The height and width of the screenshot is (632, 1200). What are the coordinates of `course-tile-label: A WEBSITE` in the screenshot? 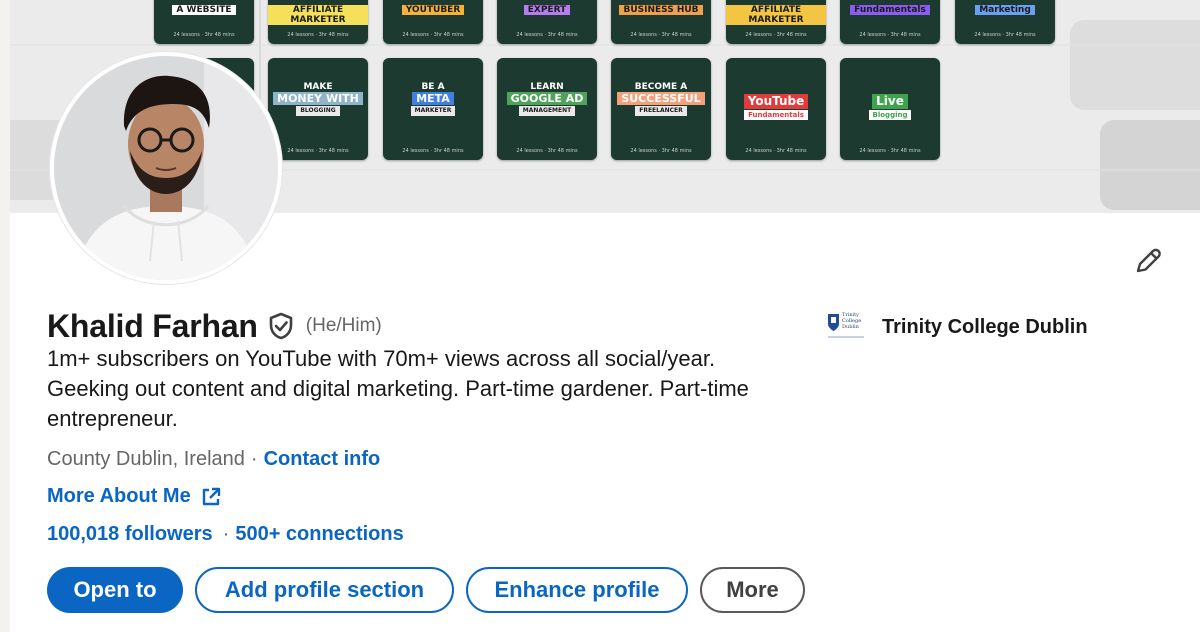 It's located at (204, 10).